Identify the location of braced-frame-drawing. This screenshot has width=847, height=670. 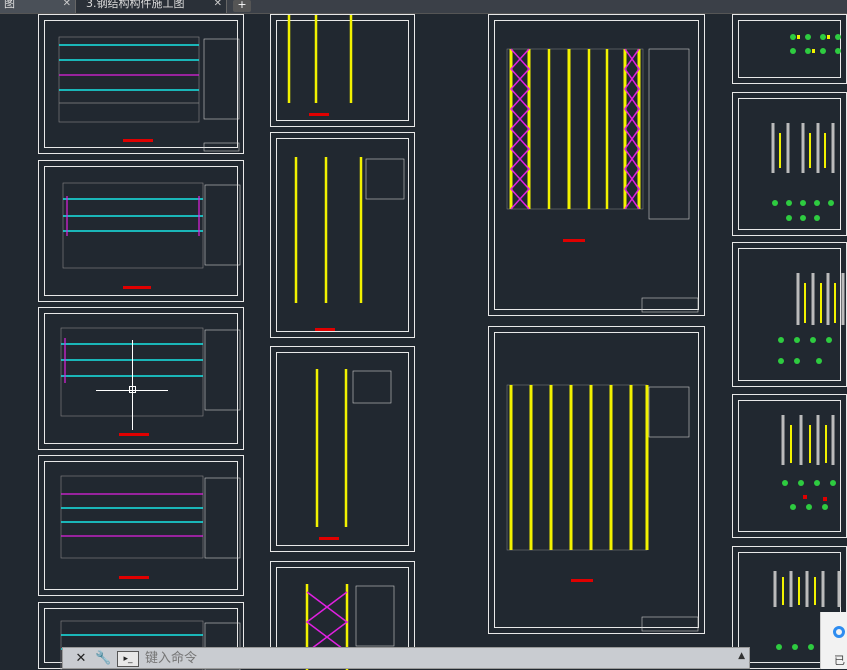
(602, 180).